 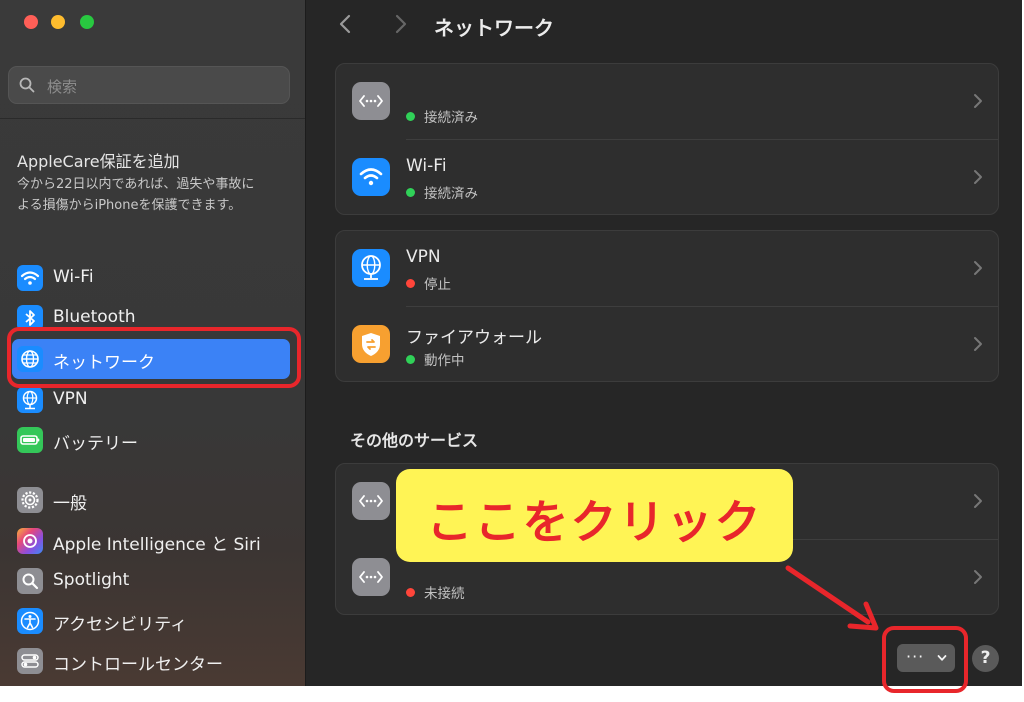 What do you see at coordinates (474, 338) in the screenshot?
I see `service-name: ファイアウォール` at bounding box center [474, 338].